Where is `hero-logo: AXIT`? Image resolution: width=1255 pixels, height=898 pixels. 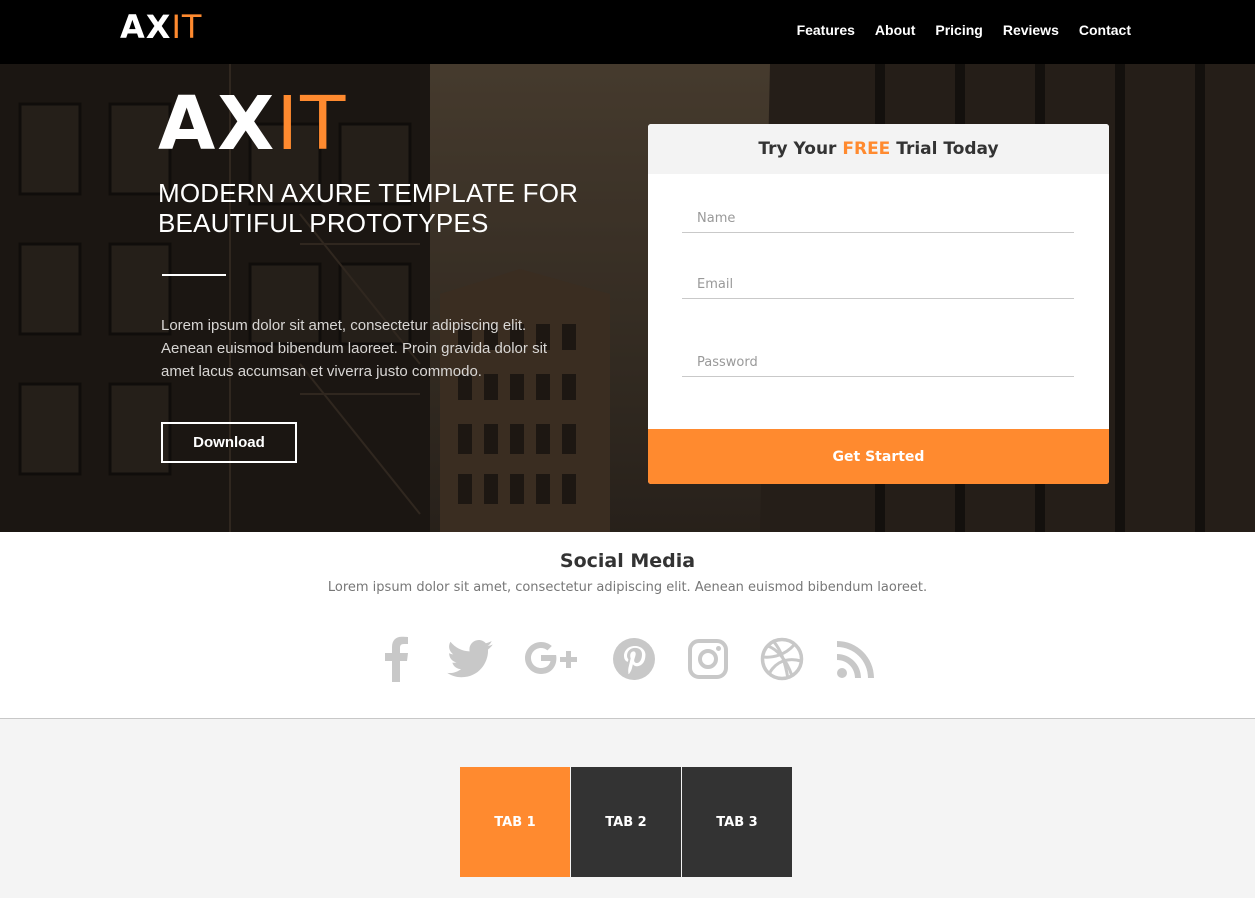
hero-logo: AXIT is located at coordinates (252, 124).